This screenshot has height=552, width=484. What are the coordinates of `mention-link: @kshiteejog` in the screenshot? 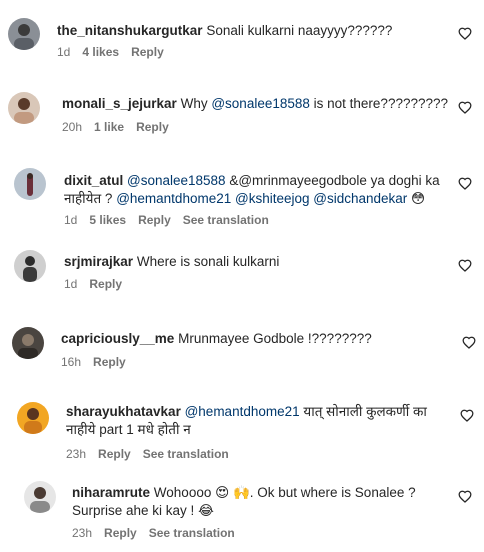 It's located at (272, 198).